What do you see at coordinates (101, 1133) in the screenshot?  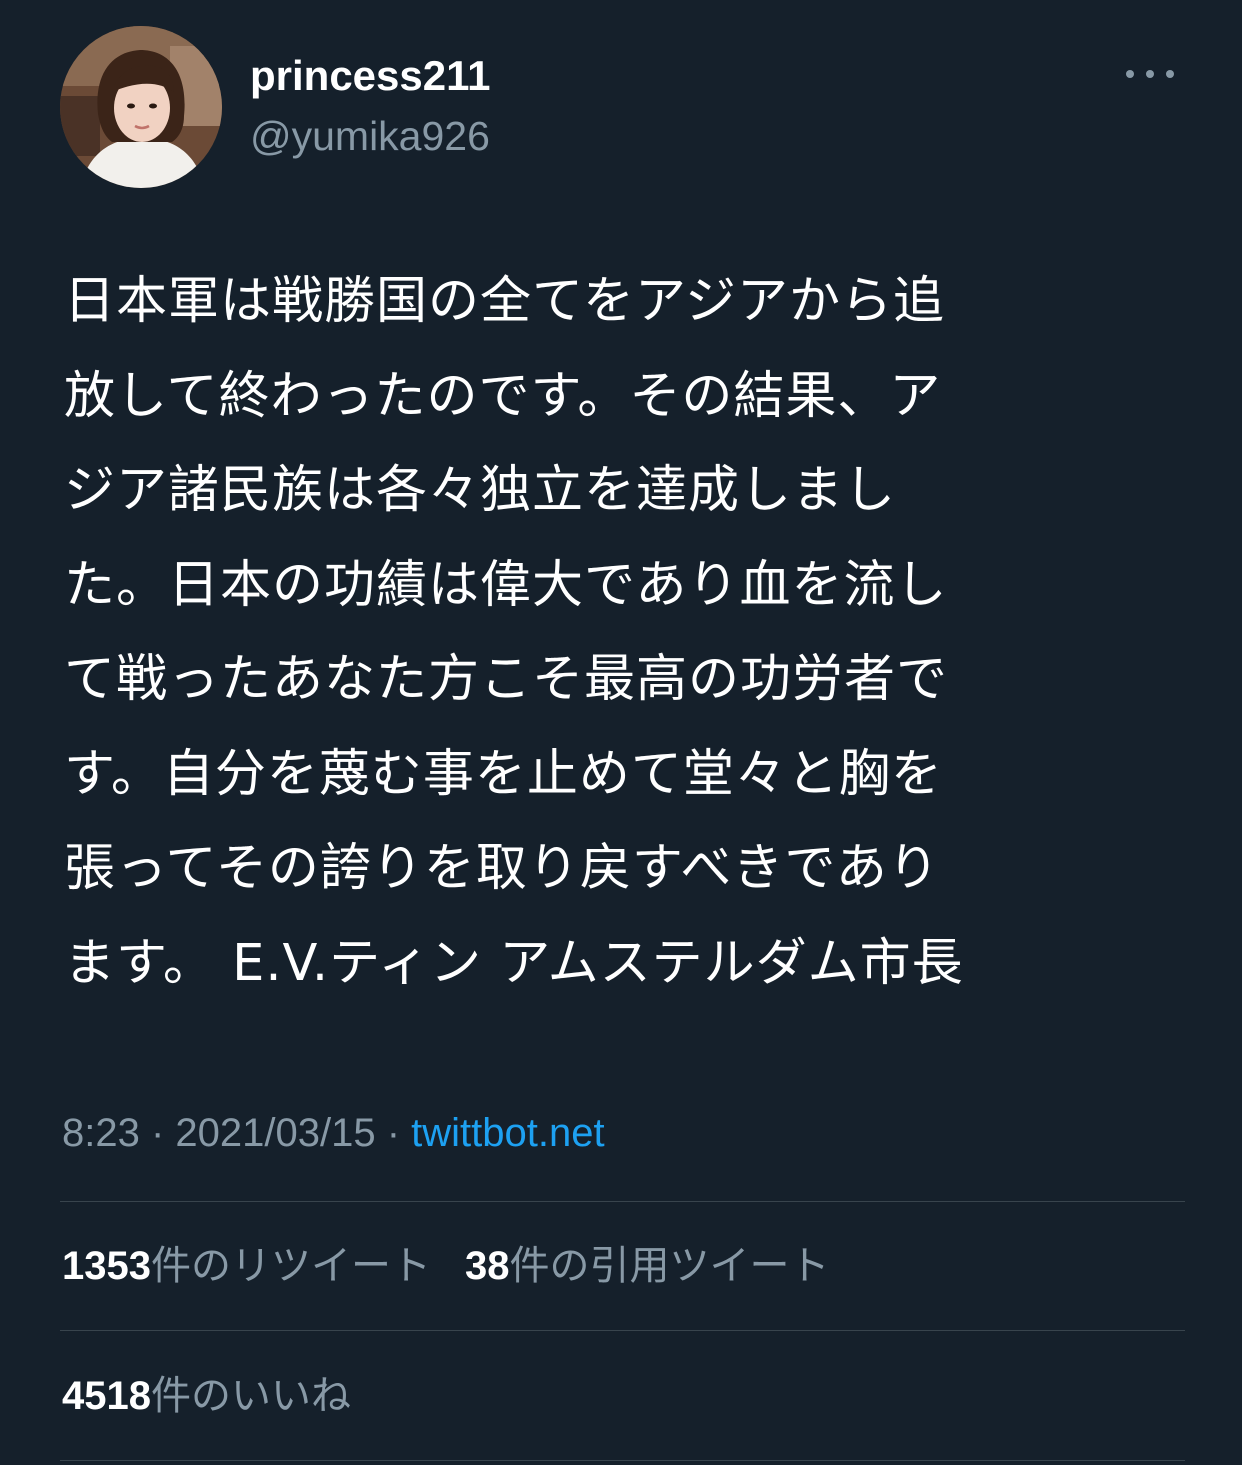 I see `tweet-time: 8:23` at bounding box center [101, 1133].